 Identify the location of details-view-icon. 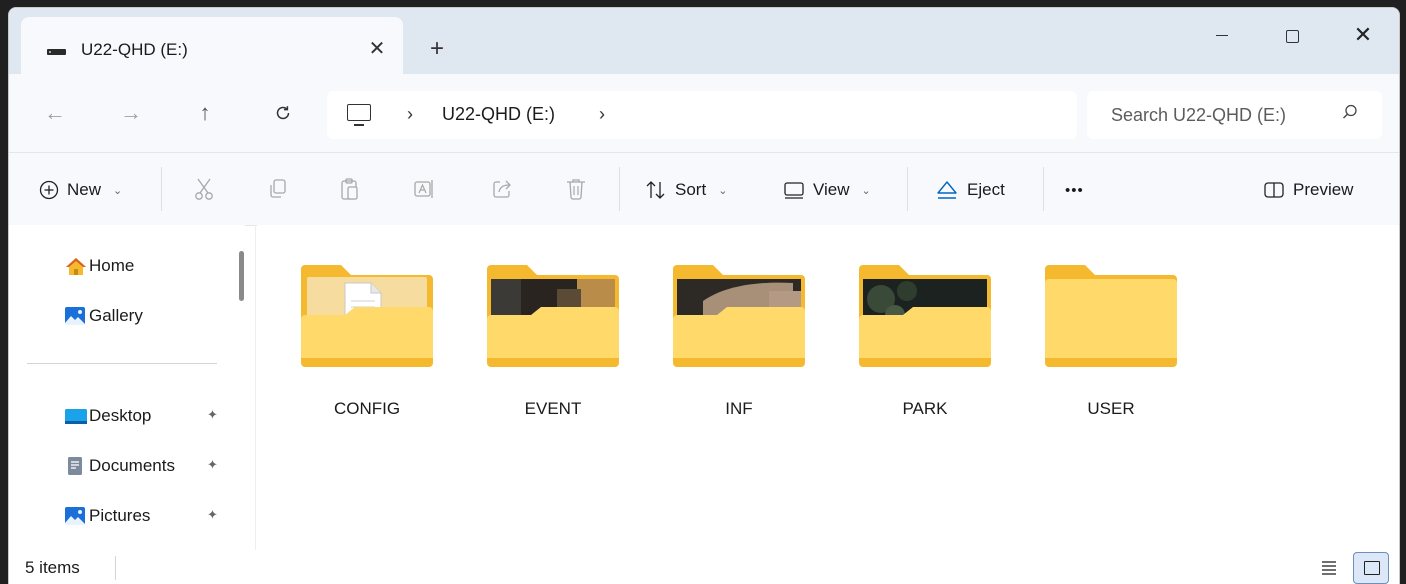
(1329, 567).